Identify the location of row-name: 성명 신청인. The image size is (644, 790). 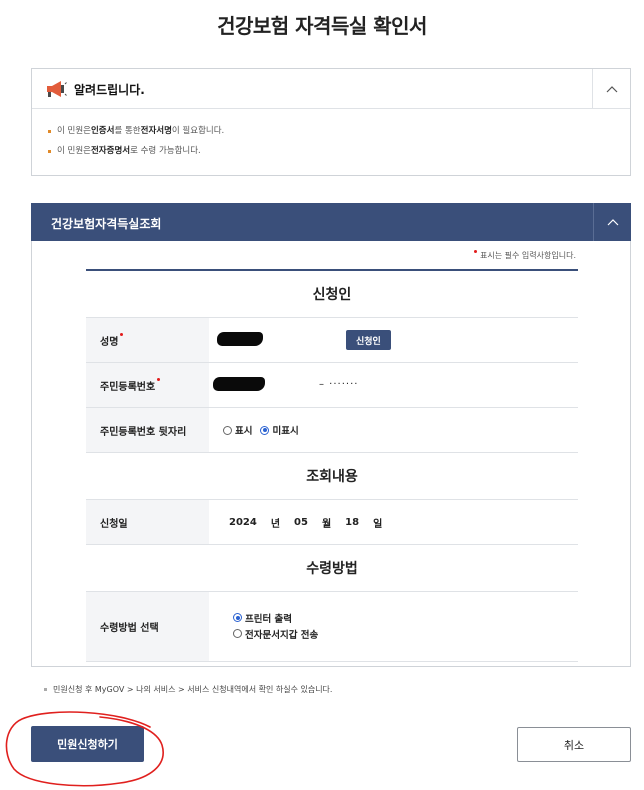
(332, 340).